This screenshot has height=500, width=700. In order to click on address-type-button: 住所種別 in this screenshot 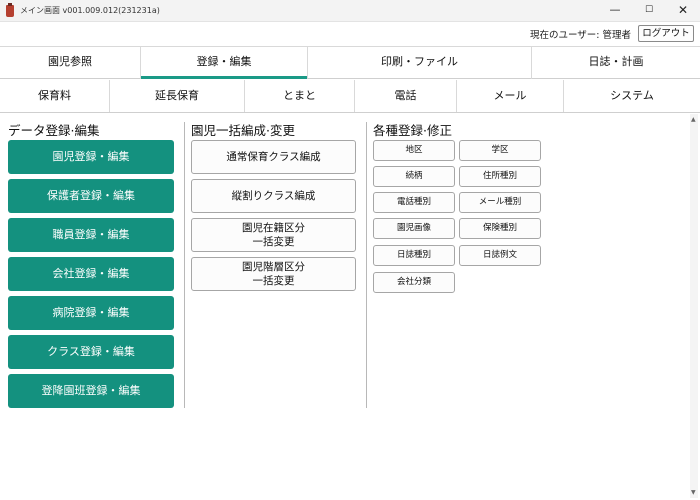, I will do `click(500, 176)`.